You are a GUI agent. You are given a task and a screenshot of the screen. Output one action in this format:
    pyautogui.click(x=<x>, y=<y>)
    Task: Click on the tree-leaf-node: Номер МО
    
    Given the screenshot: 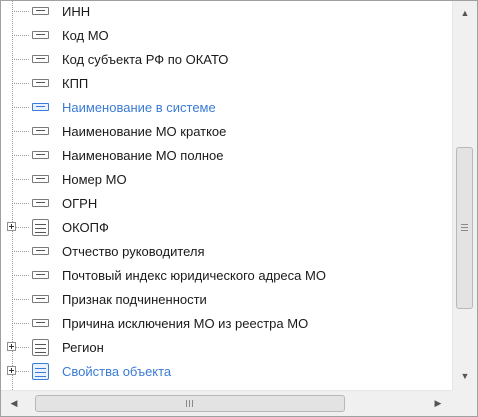 What is the action you would take?
    pyautogui.click(x=226, y=180)
    